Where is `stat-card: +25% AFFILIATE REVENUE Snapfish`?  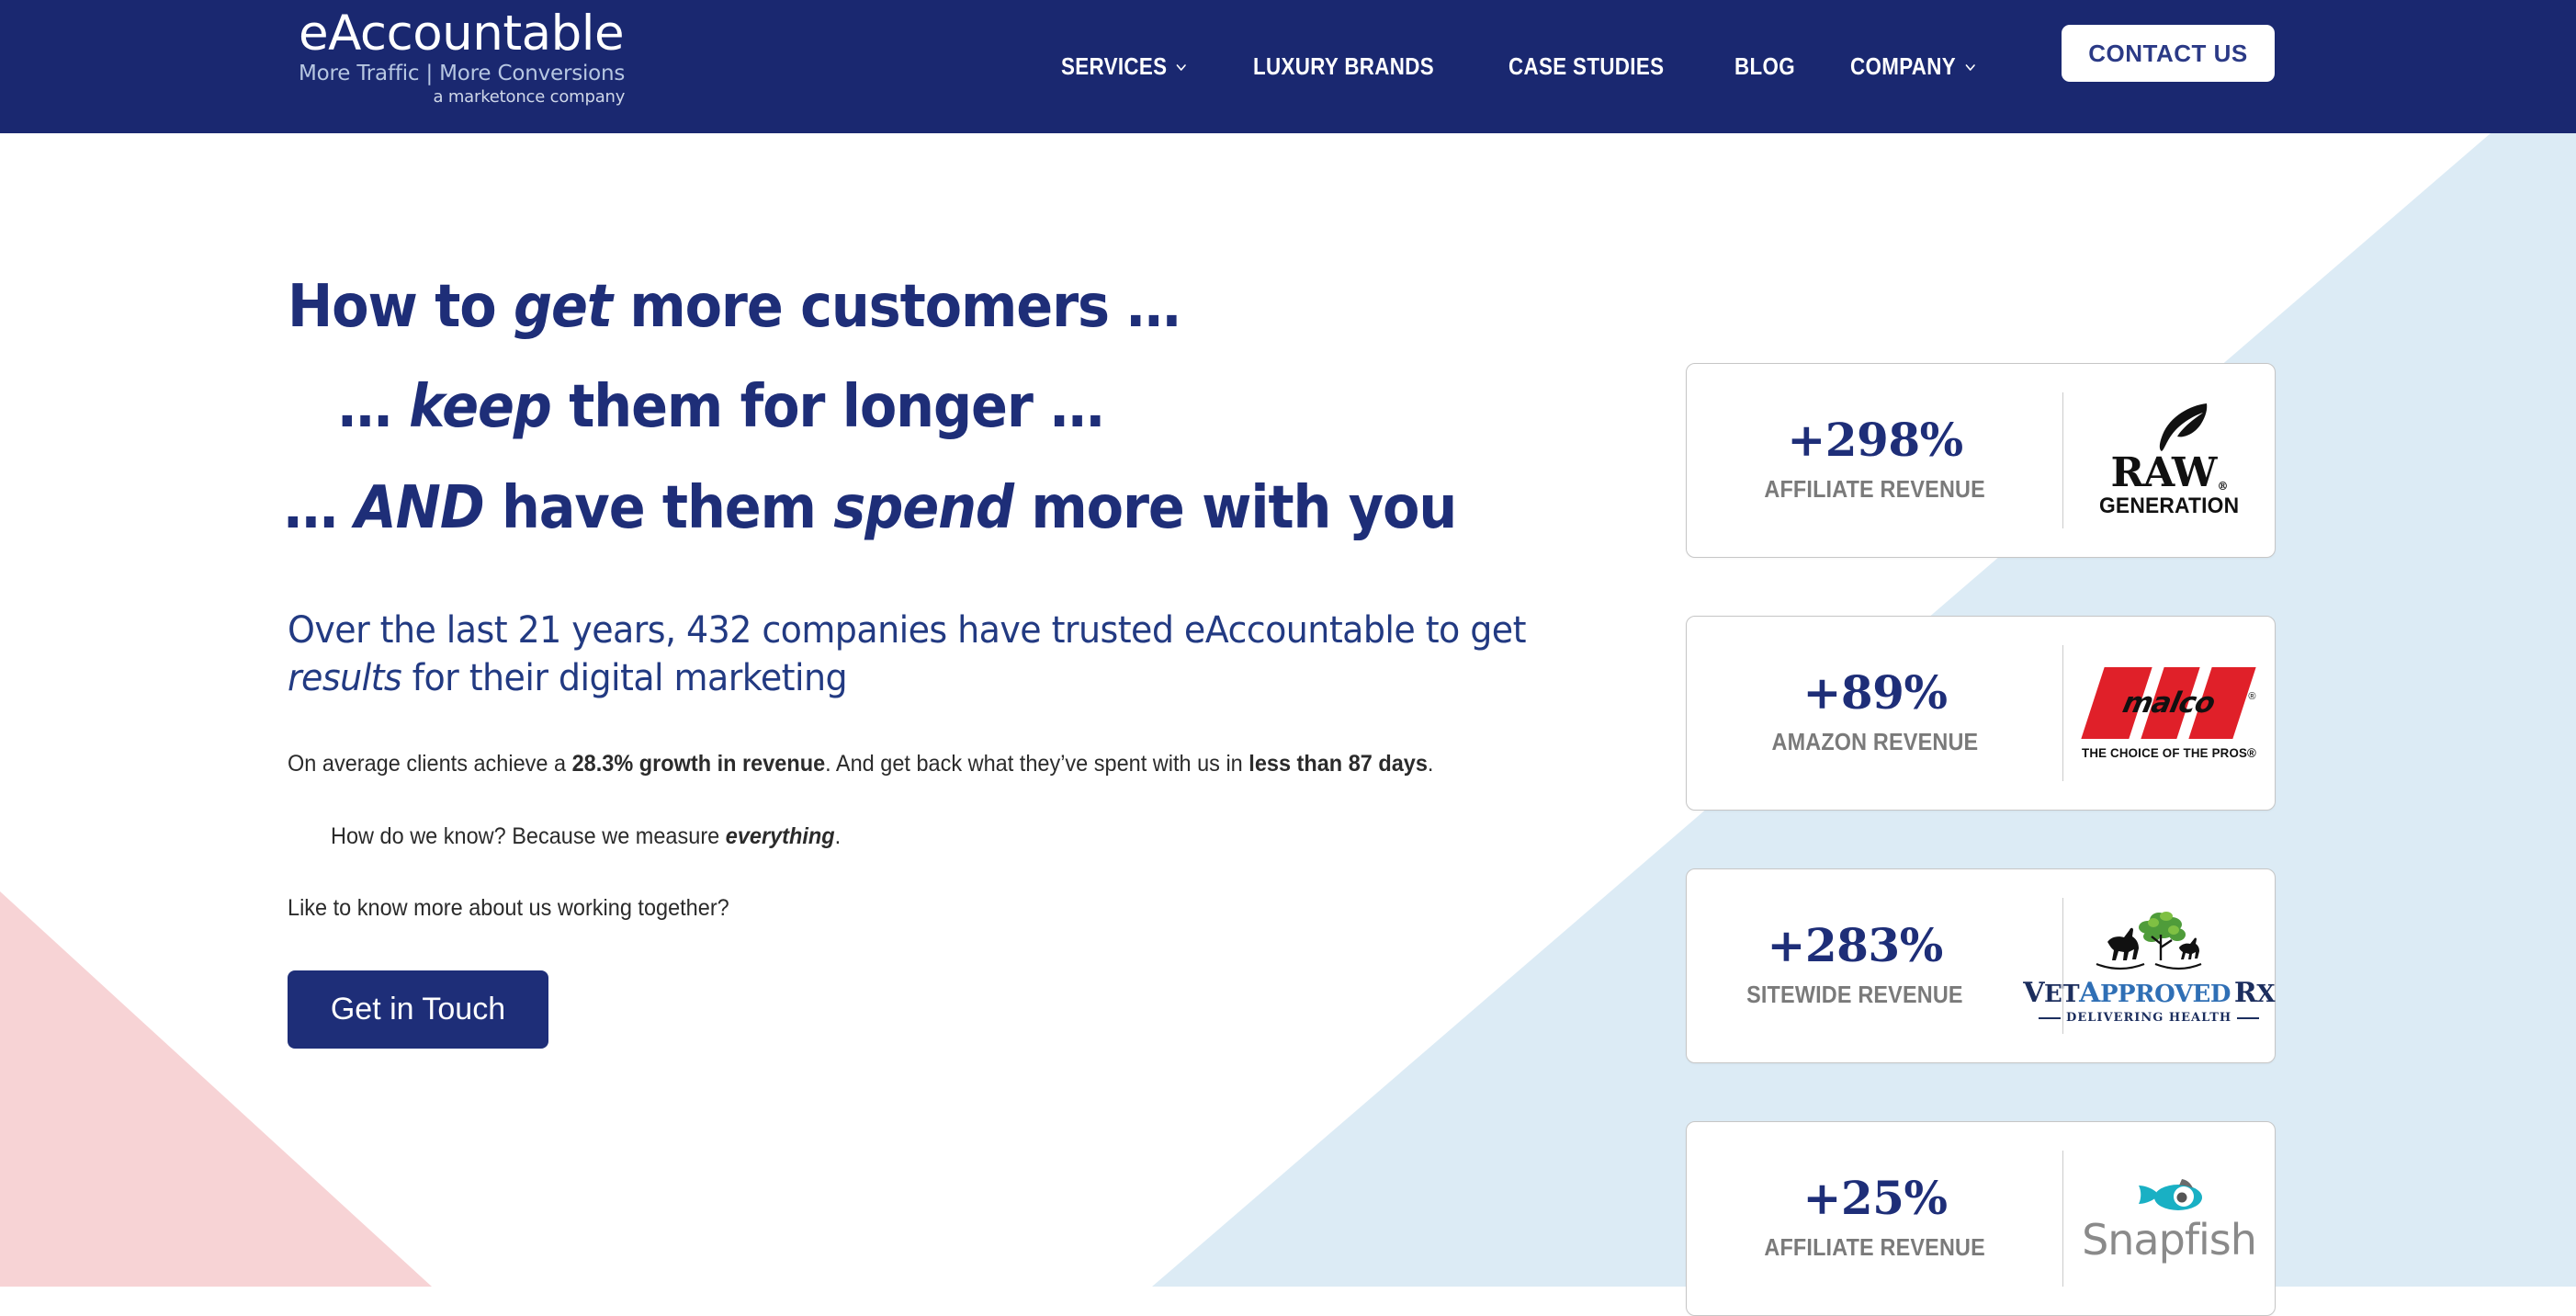
stat-card: +25% AFFILIATE REVENUE Snapfish is located at coordinates (1981, 1218).